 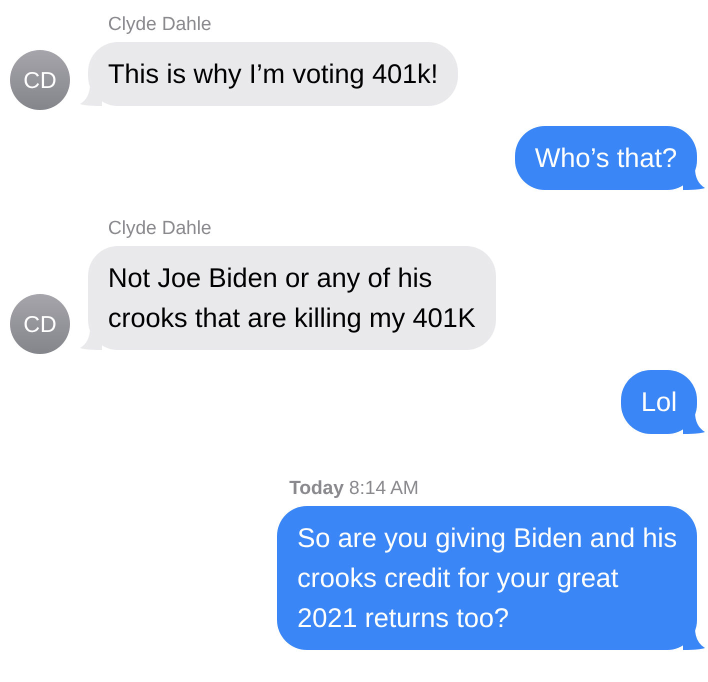 I want to click on message-text: 2021 returns too?, so click(x=403, y=618).